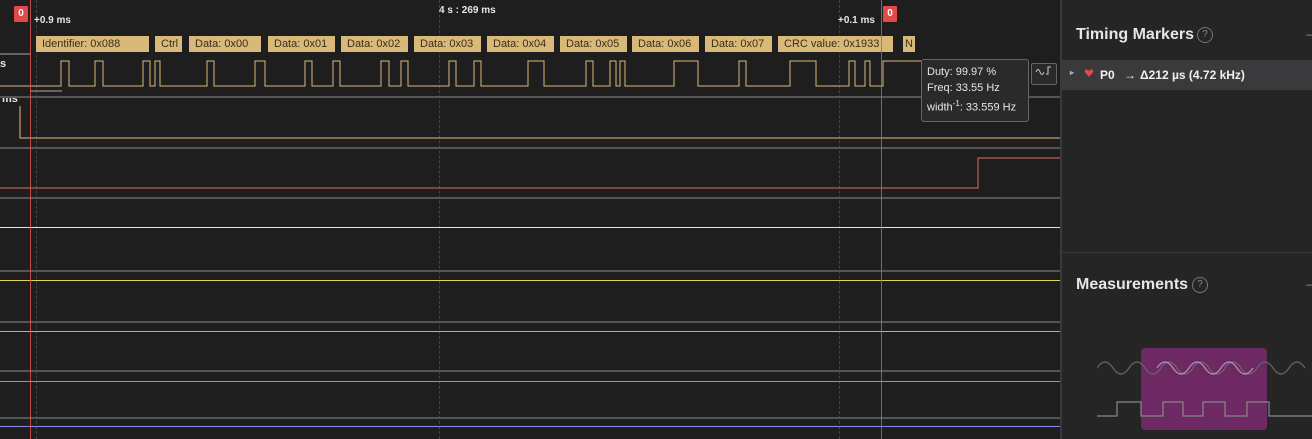 The width and height of the screenshot is (1312, 439). Describe the element at coordinates (1135, 34) in the screenshot. I see `timing-markers-title: Timing Markers` at that location.